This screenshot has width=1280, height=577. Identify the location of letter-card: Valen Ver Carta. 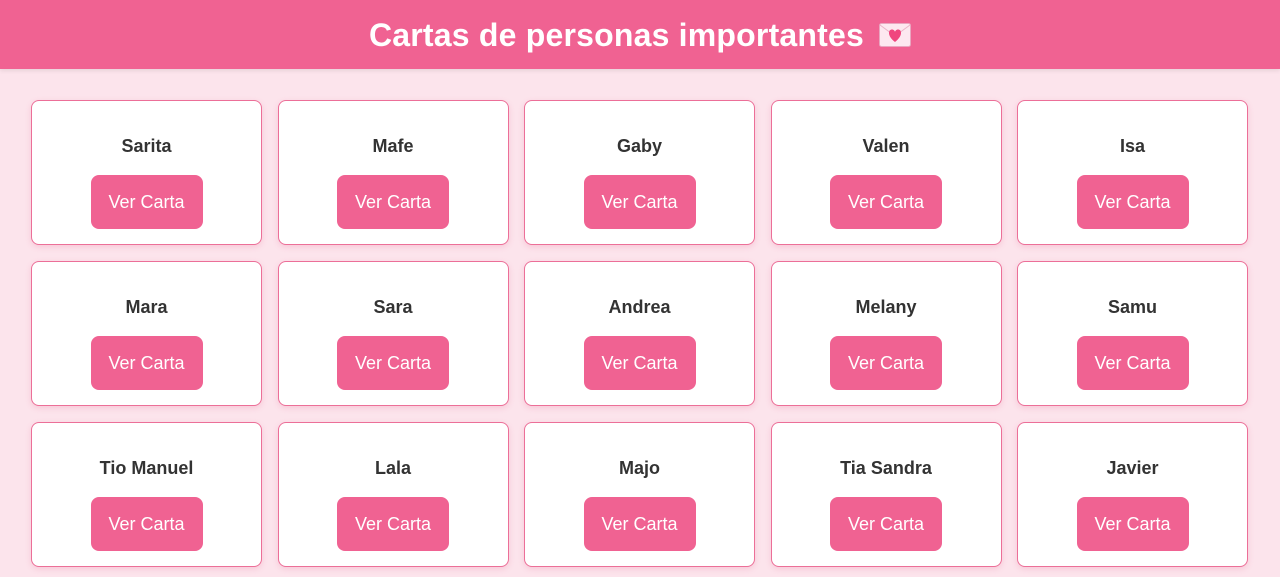
(886, 172).